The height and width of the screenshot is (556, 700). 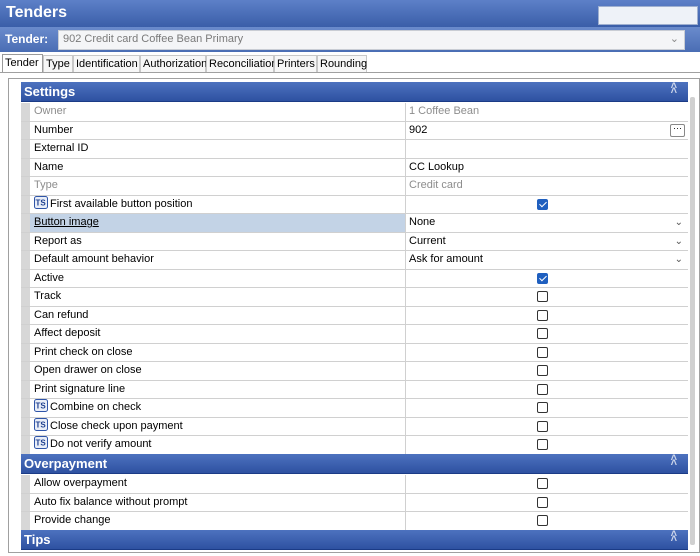 What do you see at coordinates (547, 260) in the screenshot?
I see `property-value: Ask for amount ⌄` at bounding box center [547, 260].